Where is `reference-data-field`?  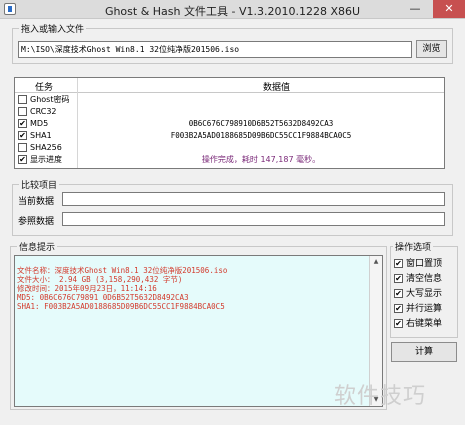
reference-data-field is located at coordinates (253, 219).